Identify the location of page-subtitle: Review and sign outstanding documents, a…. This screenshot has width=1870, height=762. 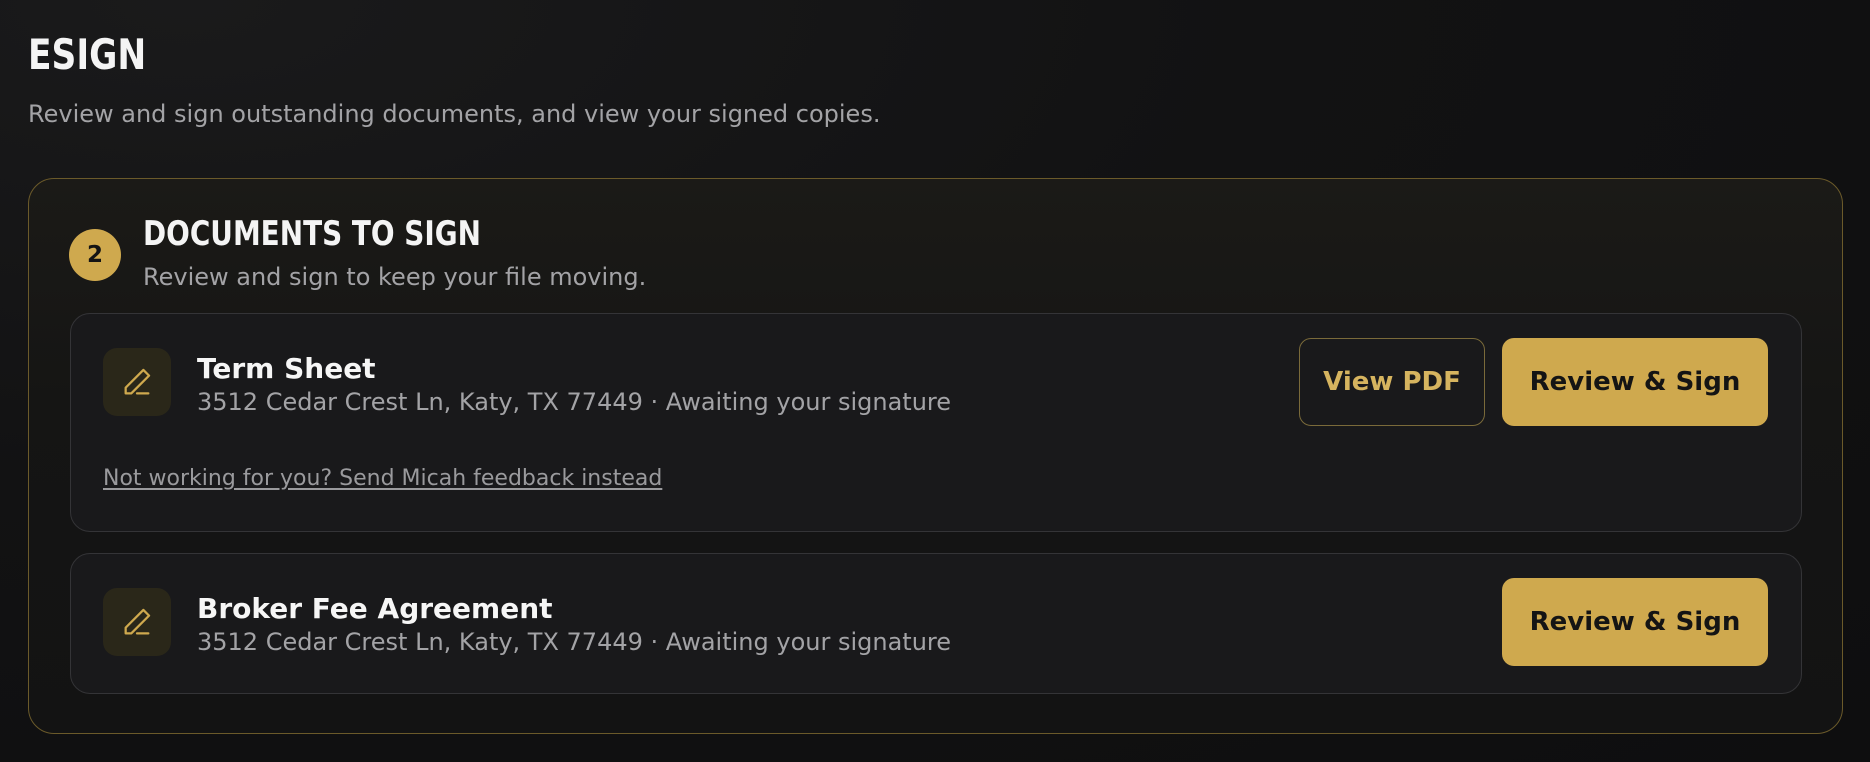
(454, 114).